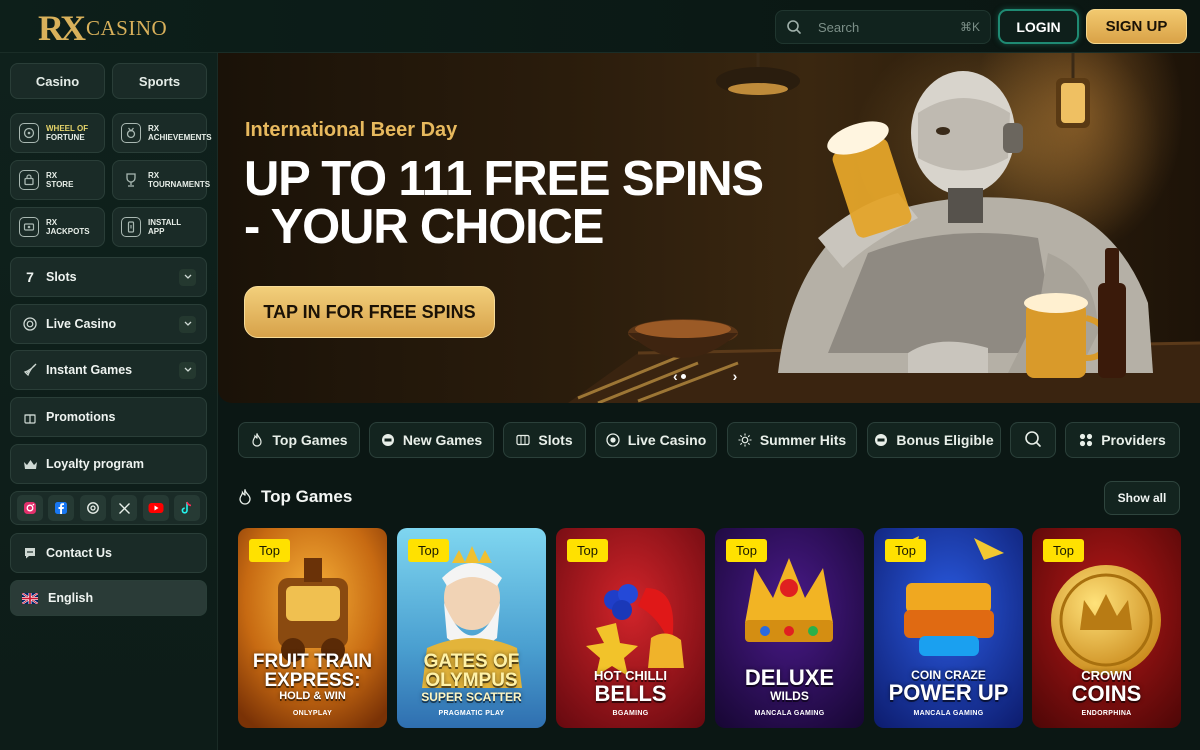  I want to click on facebook-icon, so click(61, 508).